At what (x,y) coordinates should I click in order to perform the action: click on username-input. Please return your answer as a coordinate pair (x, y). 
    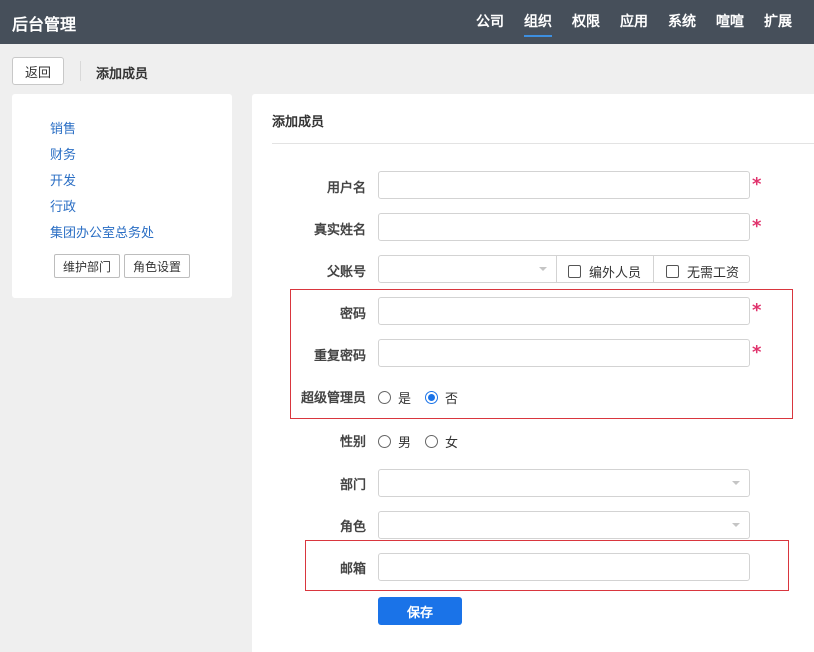
    Looking at the image, I should click on (564, 185).